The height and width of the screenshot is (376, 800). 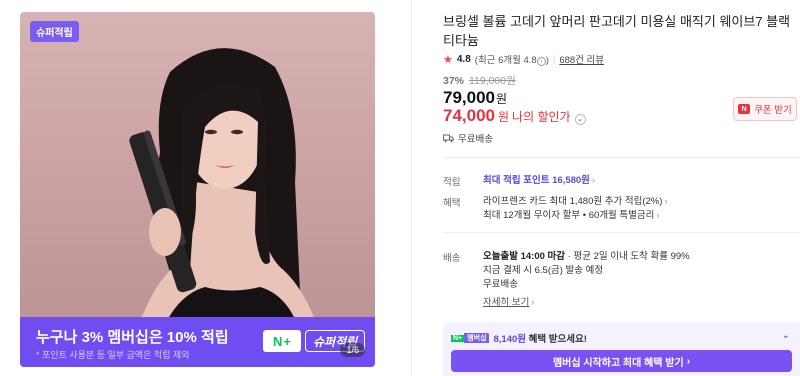 I want to click on naver-plus-membership-badge: N+ 멤버십, so click(x=470, y=338).